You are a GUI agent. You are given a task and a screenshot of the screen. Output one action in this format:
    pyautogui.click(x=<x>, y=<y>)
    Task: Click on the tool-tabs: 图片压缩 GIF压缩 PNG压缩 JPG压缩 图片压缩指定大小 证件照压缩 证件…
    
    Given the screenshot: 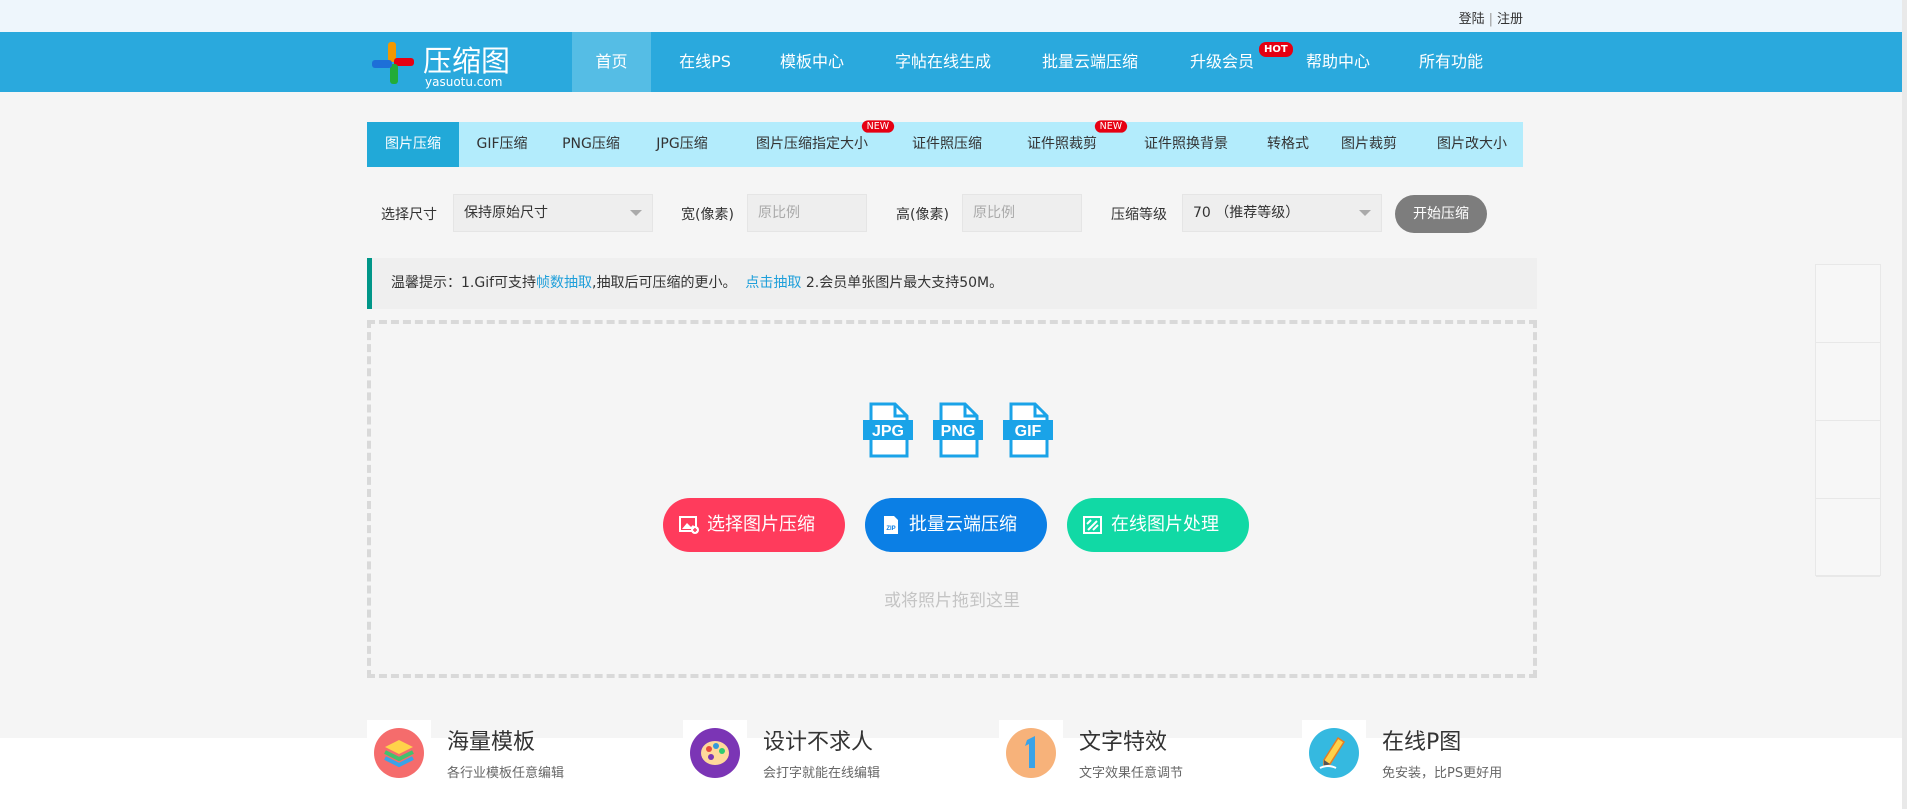 What is the action you would take?
    pyautogui.click(x=945, y=143)
    